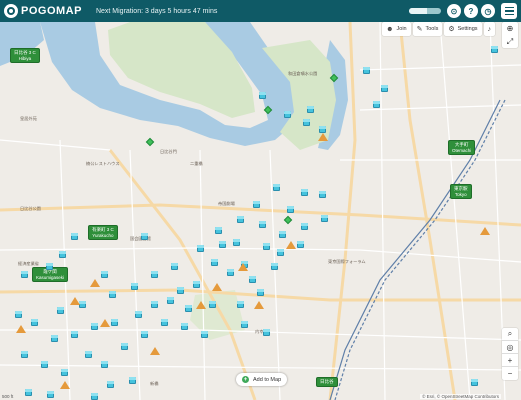 The height and width of the screenshot is (400, 521). What do you see at coordinates (327, 382) in the screenshot?
I see `station-label: 日比谷` at bounding box center [327, 382].